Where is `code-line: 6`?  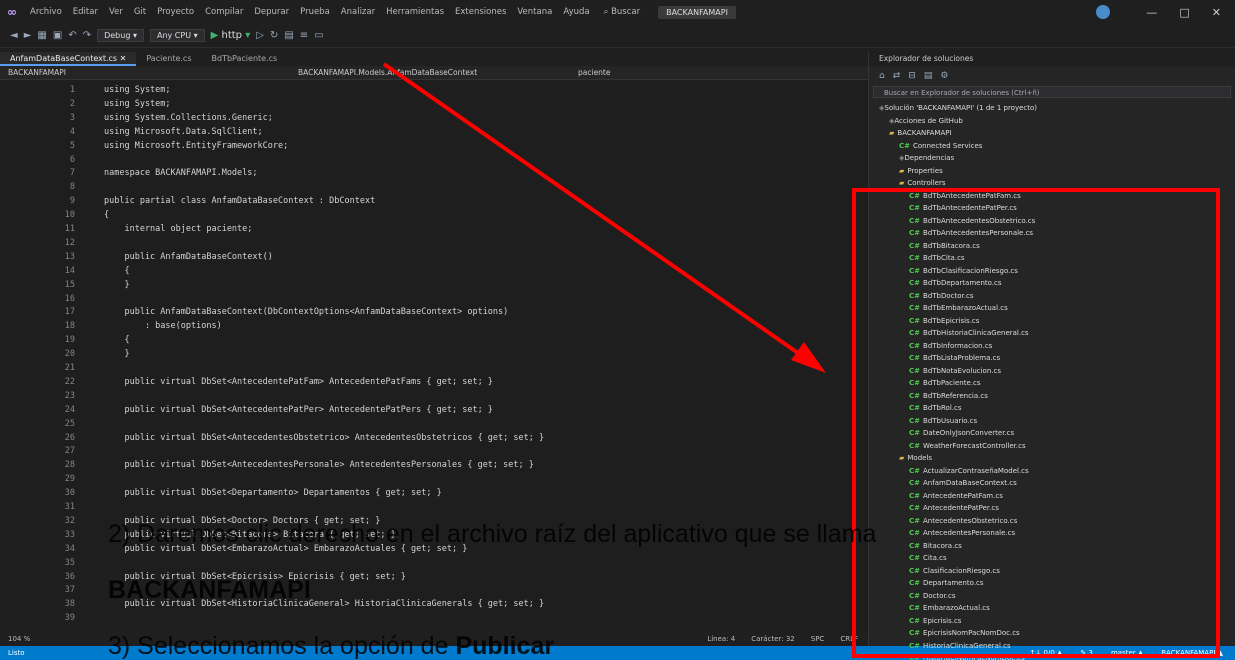
code-line: 6 is located at coordinates (434, 160).